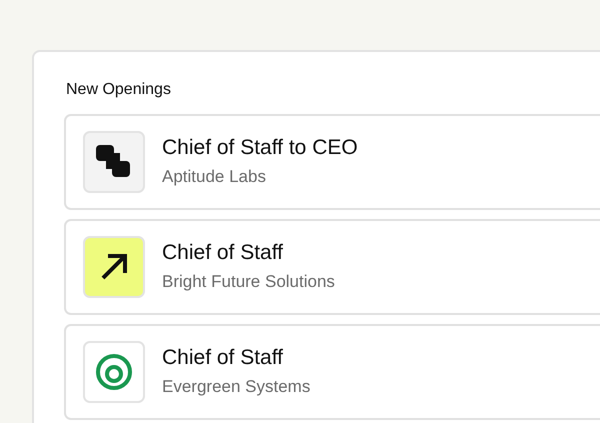 The image size is (600, 423). I want to click on job-title: Chief of Staff to CEO, so click(260, 147).